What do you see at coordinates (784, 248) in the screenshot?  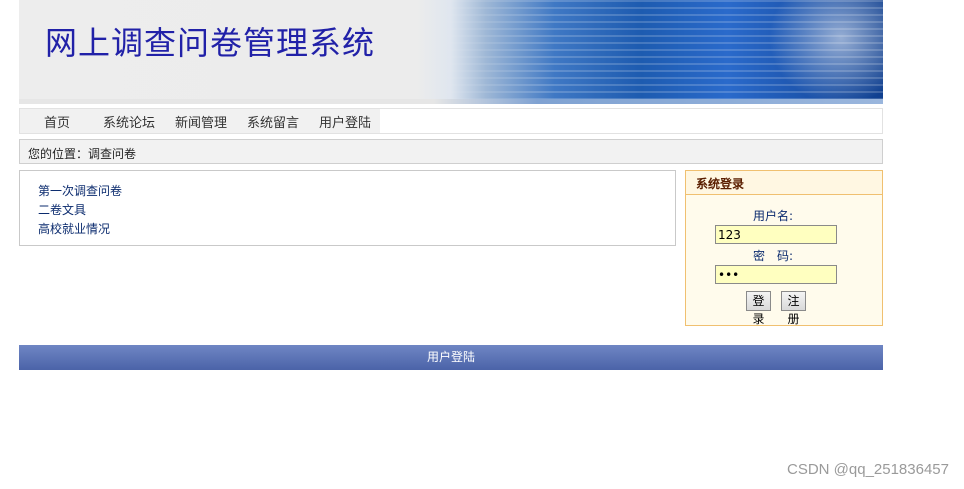 I see `login-panel: 系统登录 用户名: 密 码: 登录 注册` at bounding box center [784, 248].